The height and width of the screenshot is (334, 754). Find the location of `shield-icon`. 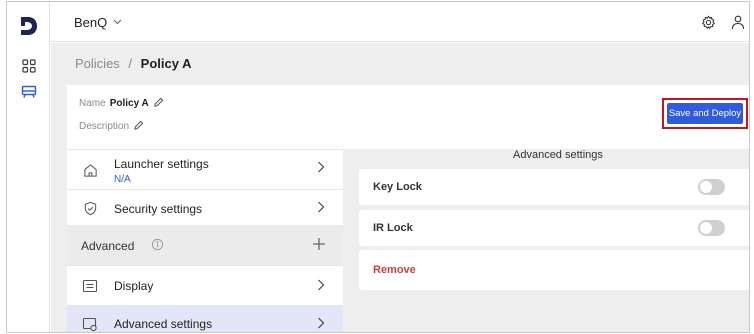

shield-icon is located at coordinates (90, 208).